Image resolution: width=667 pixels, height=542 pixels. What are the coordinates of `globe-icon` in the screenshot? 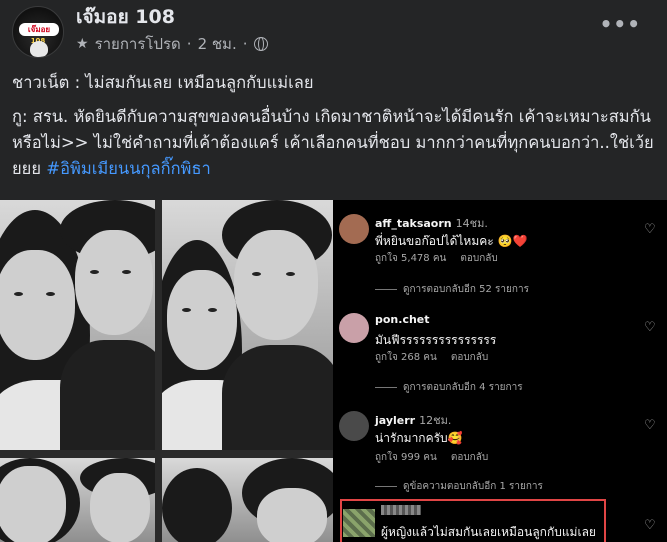 It's located at (260, 44).